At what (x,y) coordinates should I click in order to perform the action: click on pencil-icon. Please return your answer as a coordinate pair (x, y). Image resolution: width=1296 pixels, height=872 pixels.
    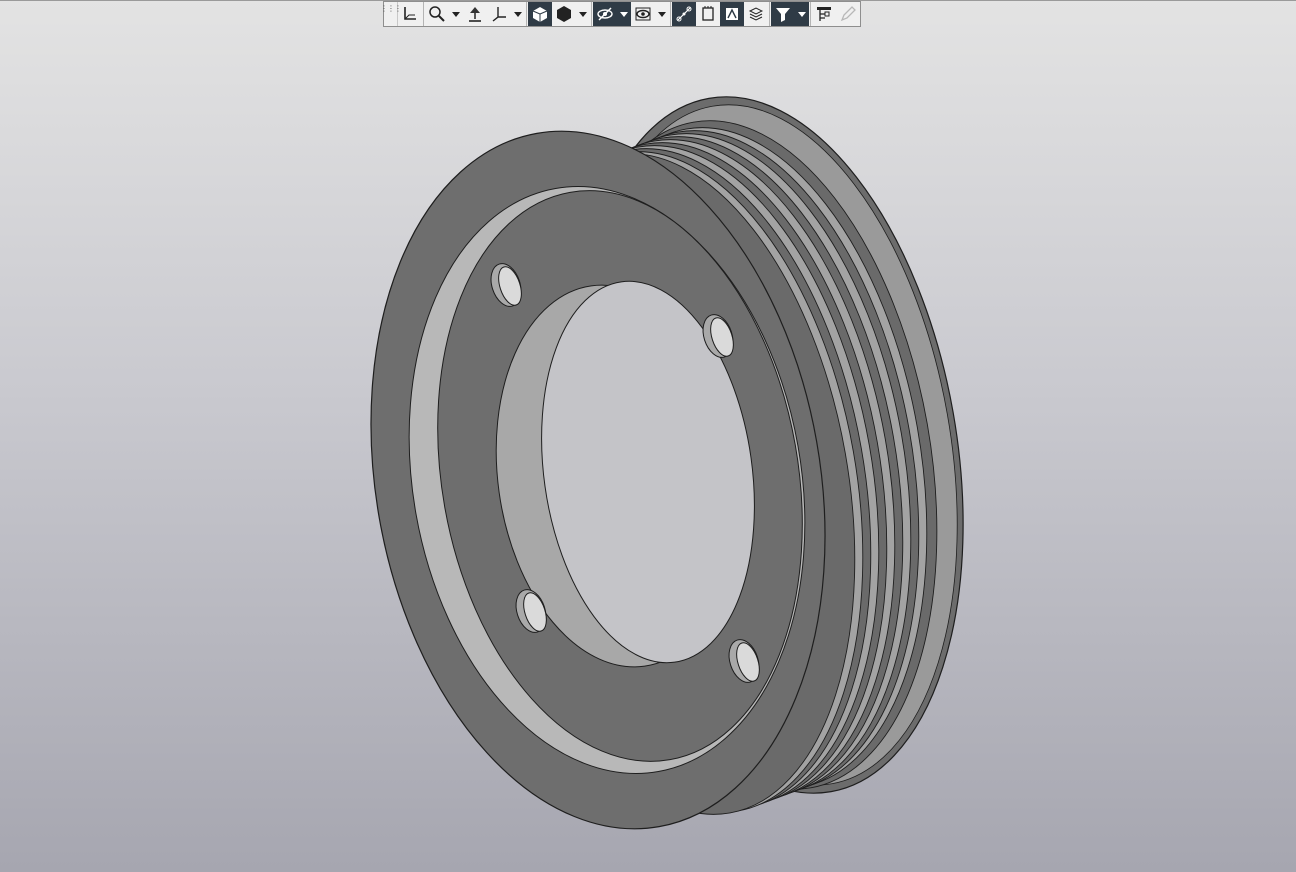
    Looking at the image, I should click on (848, 14).